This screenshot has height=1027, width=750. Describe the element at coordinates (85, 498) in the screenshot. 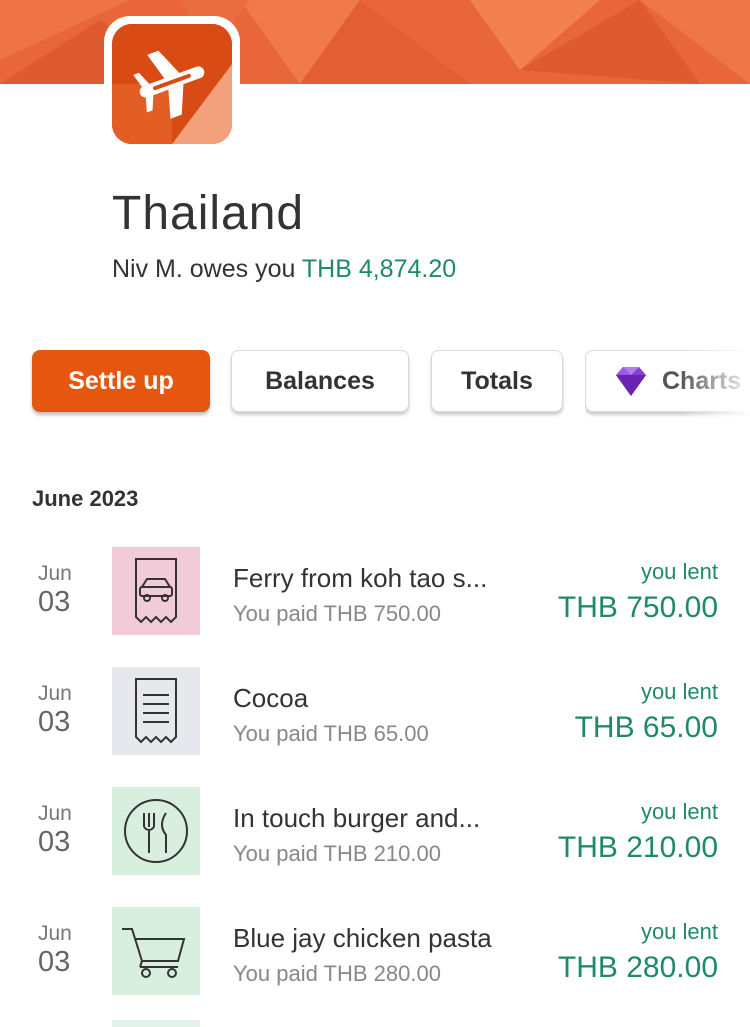

I see `month-section-header: June 2023` at that location.